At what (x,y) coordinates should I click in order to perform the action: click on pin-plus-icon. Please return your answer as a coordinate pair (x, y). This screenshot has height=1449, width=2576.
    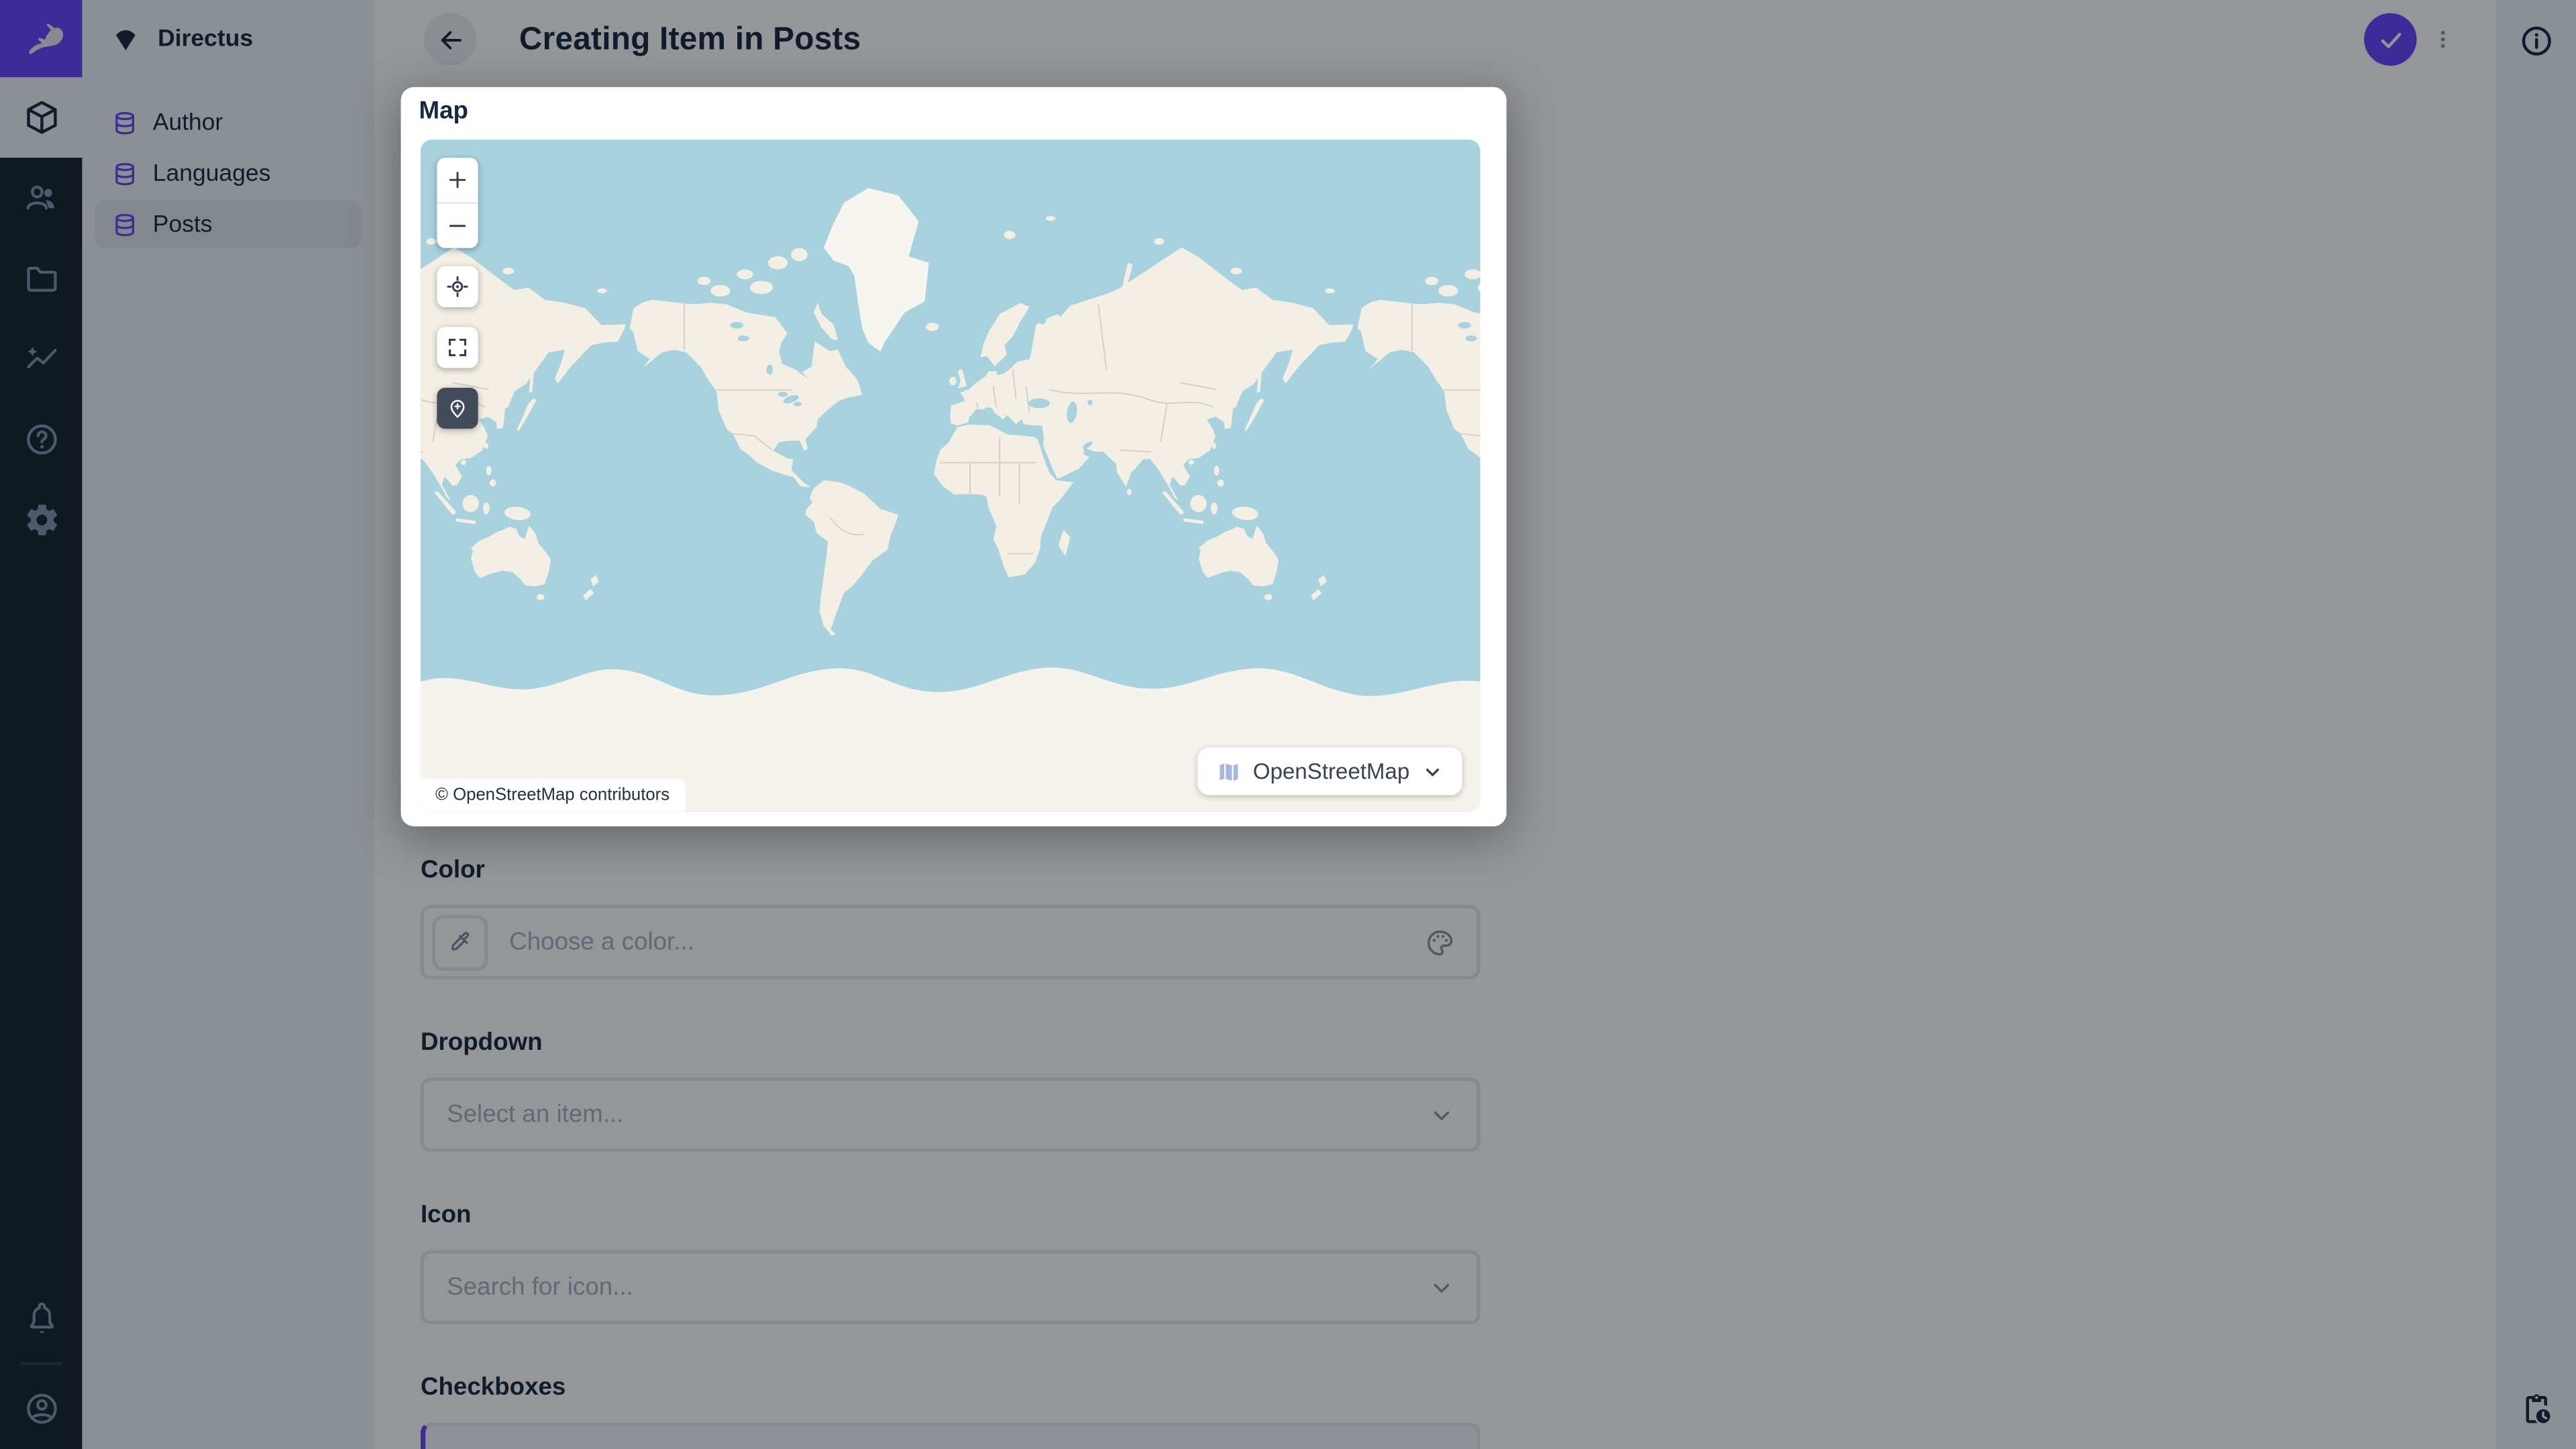
    Looking at the image, I should click on (457, 409).